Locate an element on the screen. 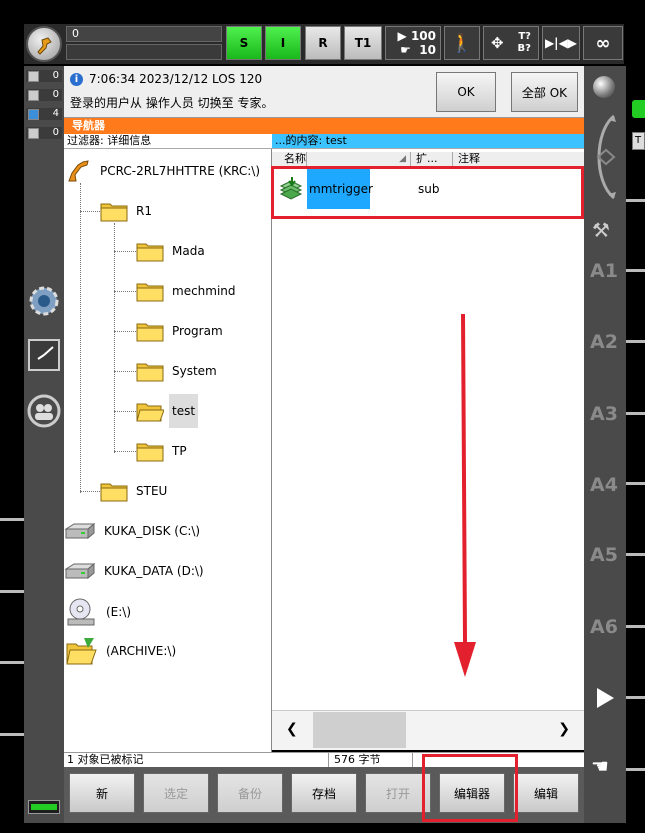 The image size is (645, 833). gear-settings-icon is located at coordinates (44, 301).